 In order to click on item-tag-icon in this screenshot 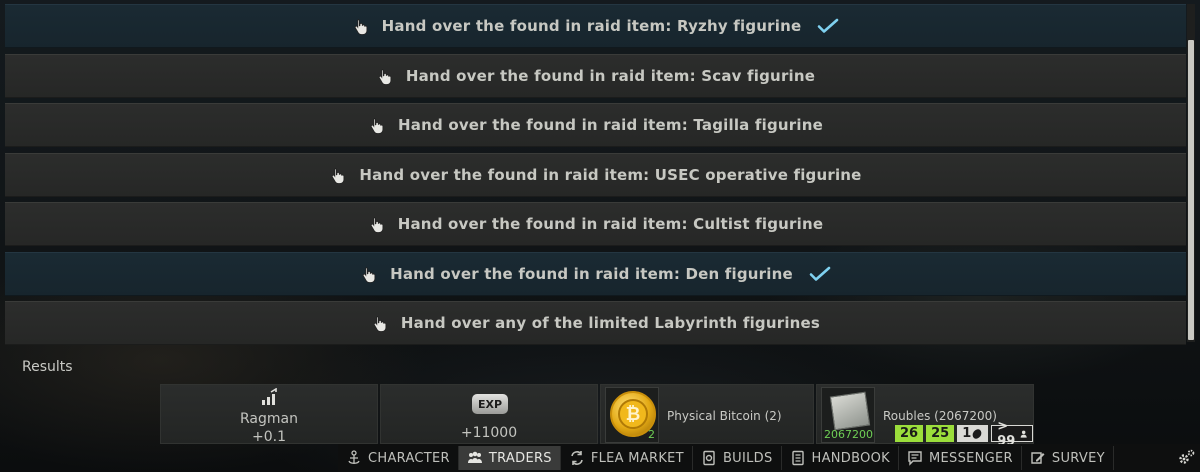, I will do `click(977, 433)`.